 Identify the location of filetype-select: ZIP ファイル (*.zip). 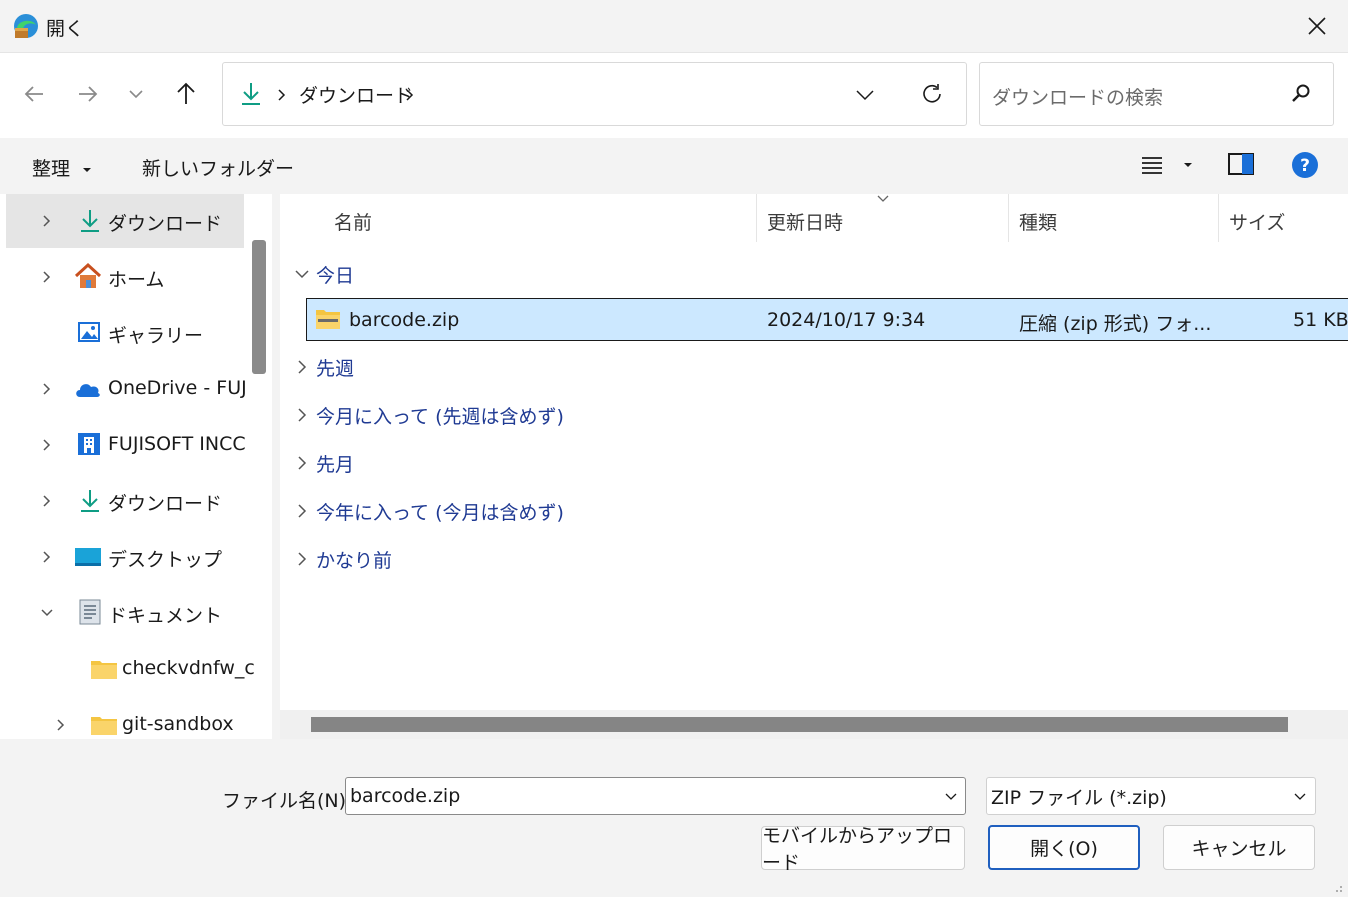
(1151, 796).